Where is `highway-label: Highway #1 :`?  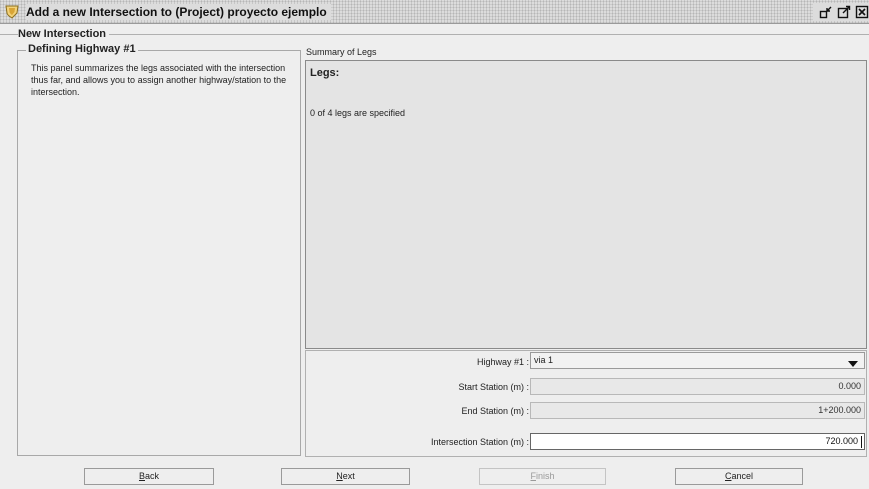
highway-label: Highway #1 : is located at coordinates (502, 362).